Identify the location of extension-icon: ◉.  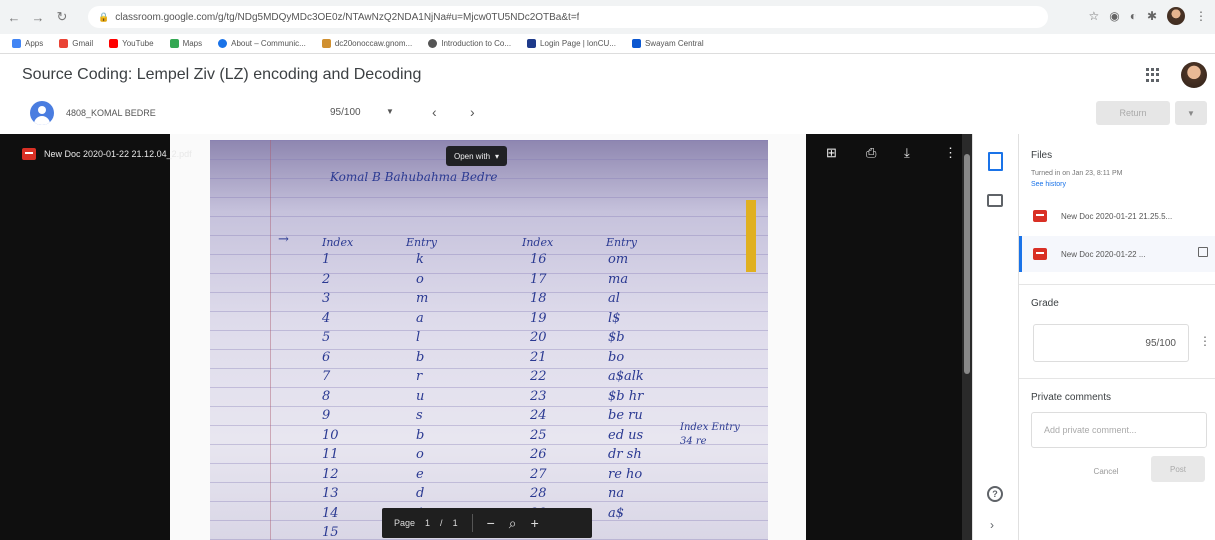
(1114, 16).